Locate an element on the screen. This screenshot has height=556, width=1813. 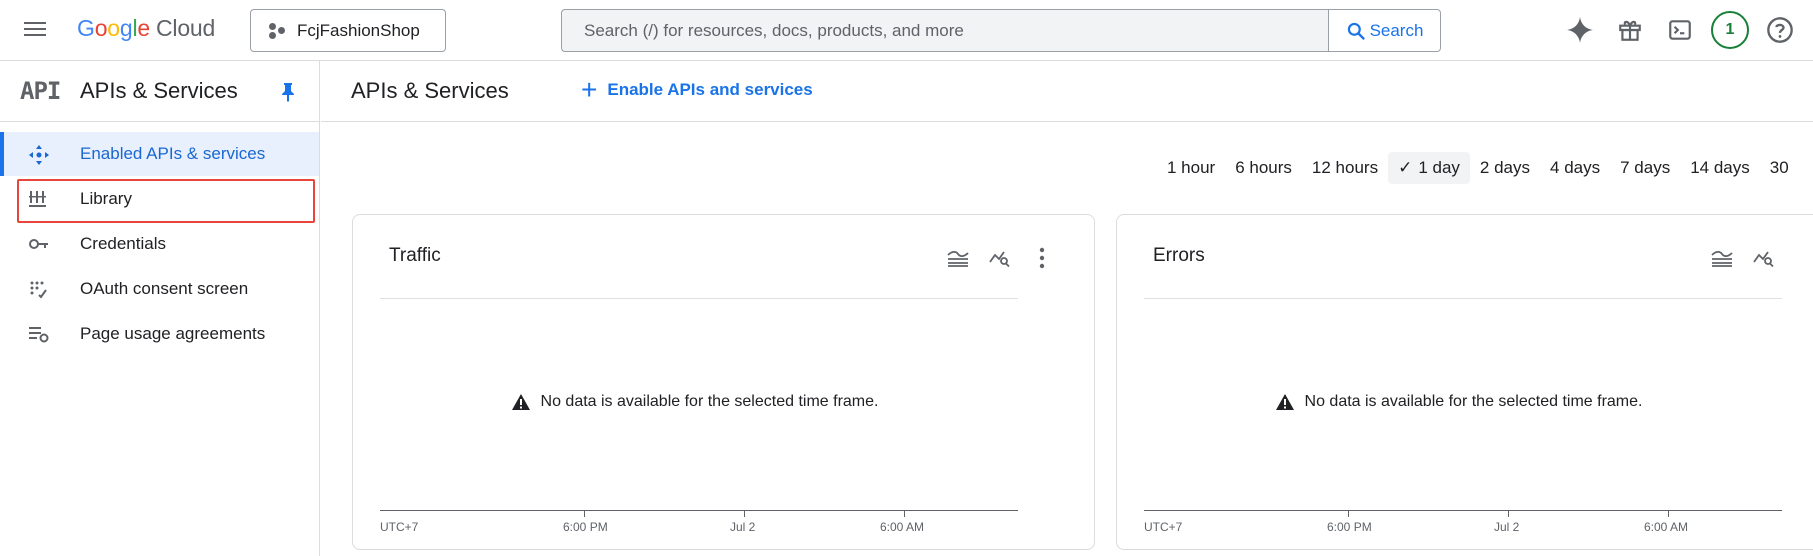
gemini-icon is located at coordinates (1580, 30).